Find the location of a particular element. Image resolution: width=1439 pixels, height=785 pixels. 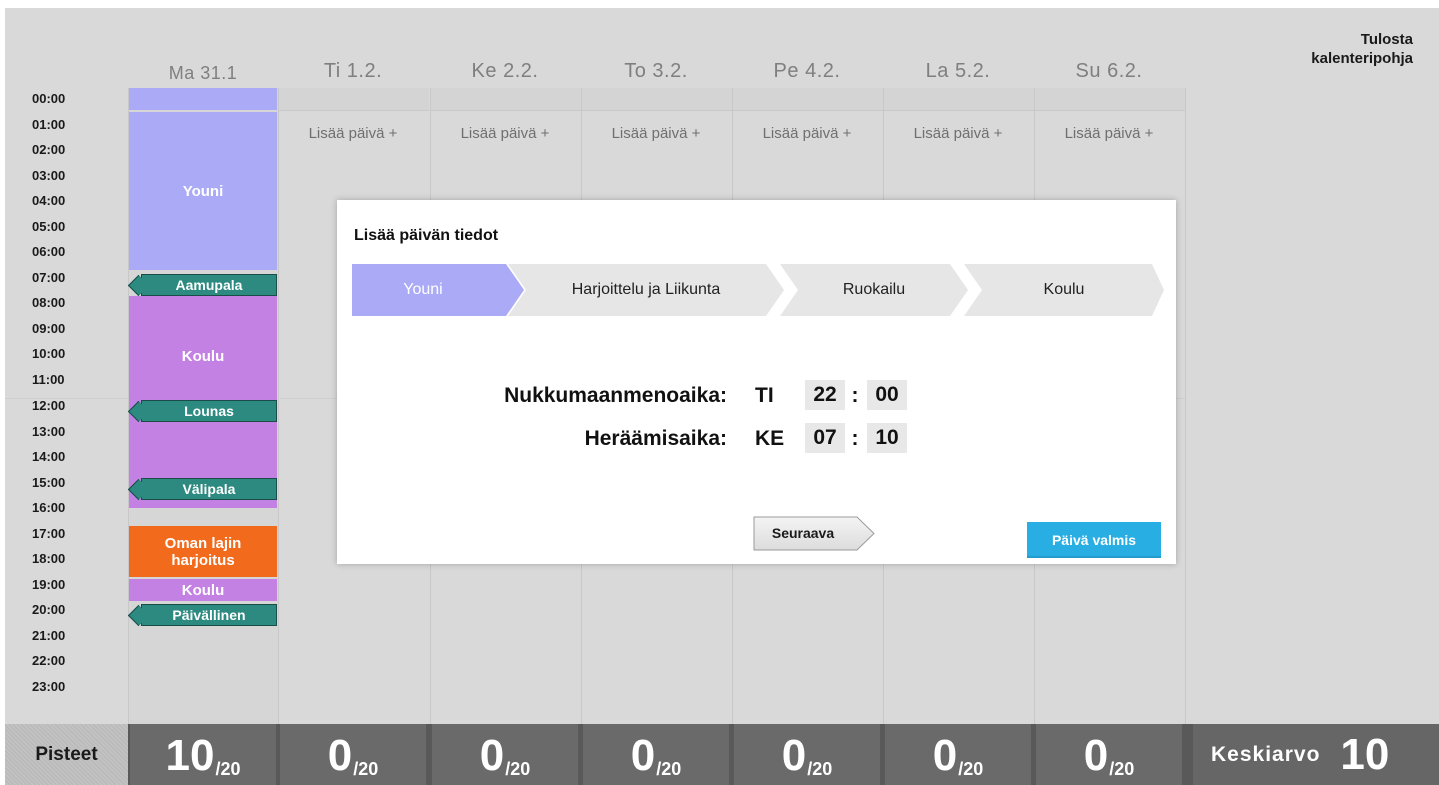

school-evening-event-label: Koulu is located at coordinates (203, 590).